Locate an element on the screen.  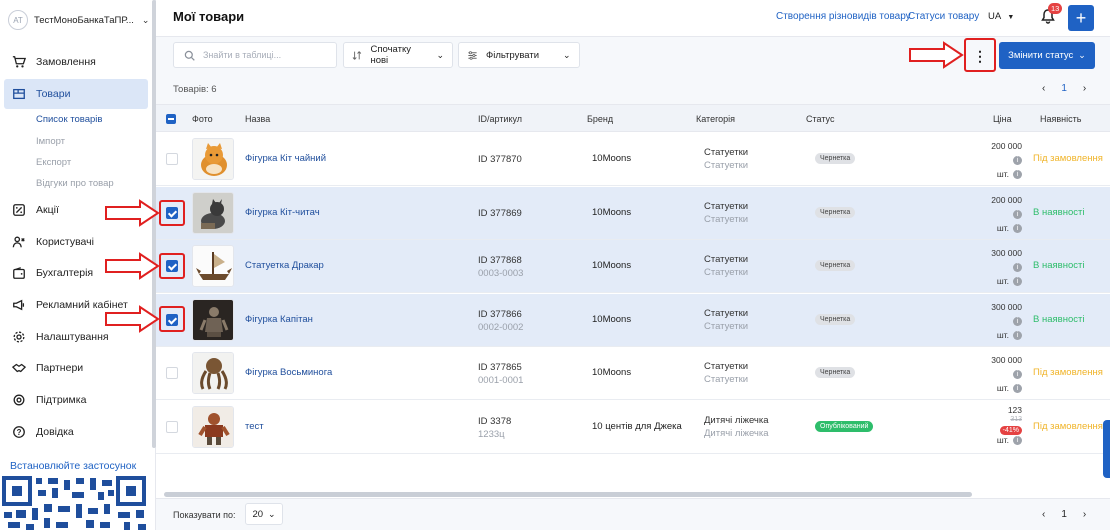
install-app-link: Встановлюйте застосунок is located at coordinates (73, 466).